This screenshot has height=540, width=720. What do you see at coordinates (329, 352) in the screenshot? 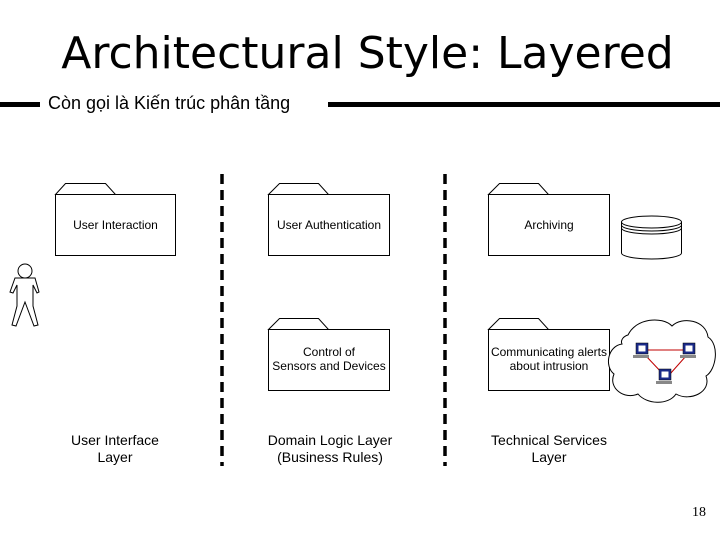
I see `package-label-control-sensors-line1: Control of` at bounding box center [329, 352].